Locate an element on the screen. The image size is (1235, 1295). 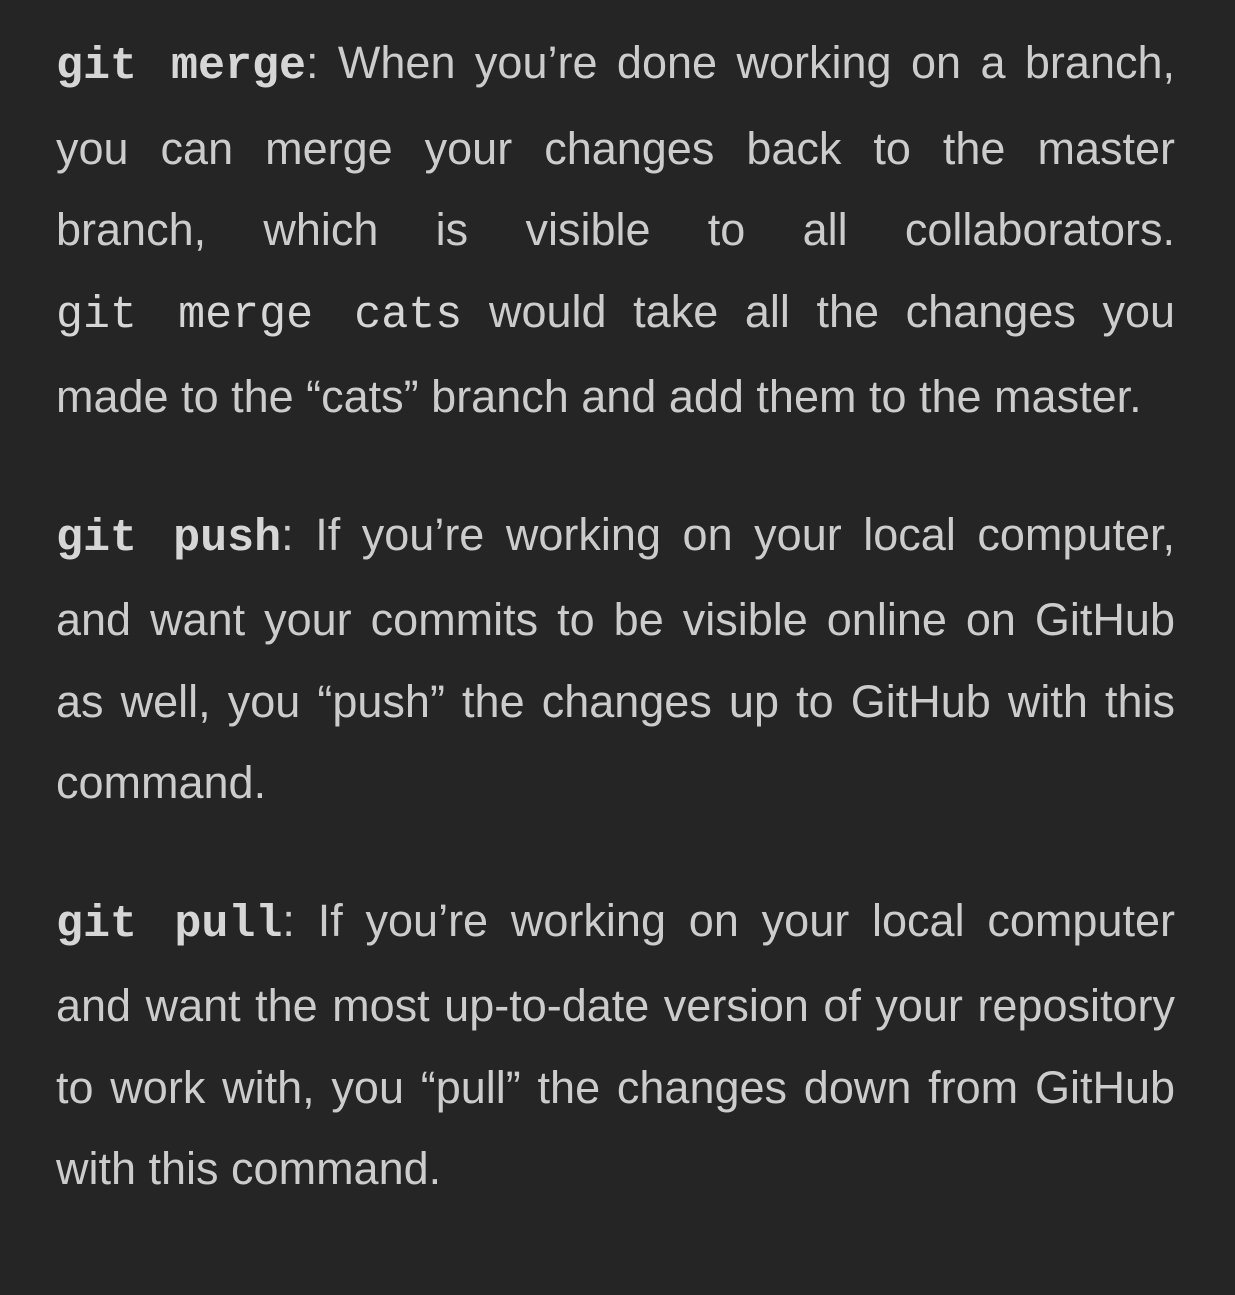
command-git-push: git push is located at coordinates (169, 538).